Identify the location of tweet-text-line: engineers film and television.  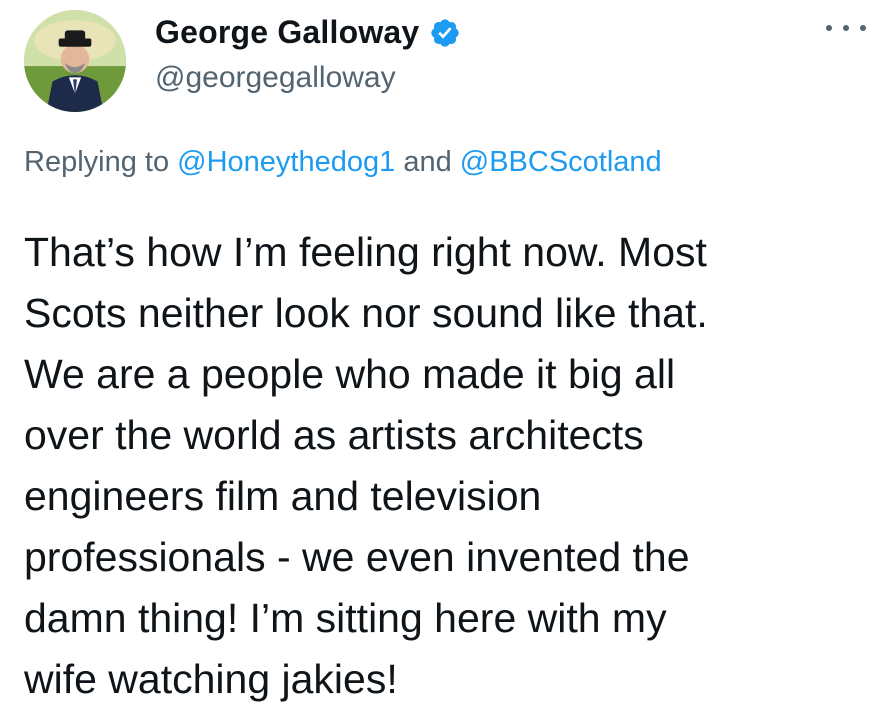
(283, 496).